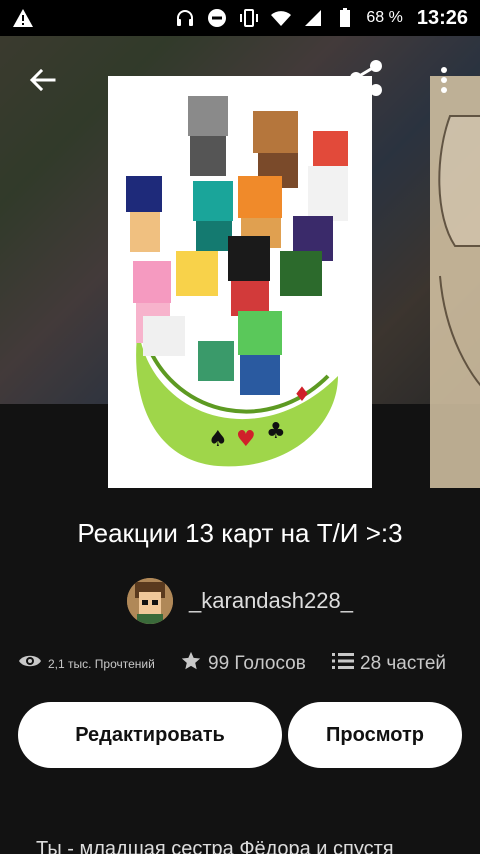 Image resolution: width=480 pixels, height=854 pixels. I want to click on author-name: _karandash228_, so click(271, 601).